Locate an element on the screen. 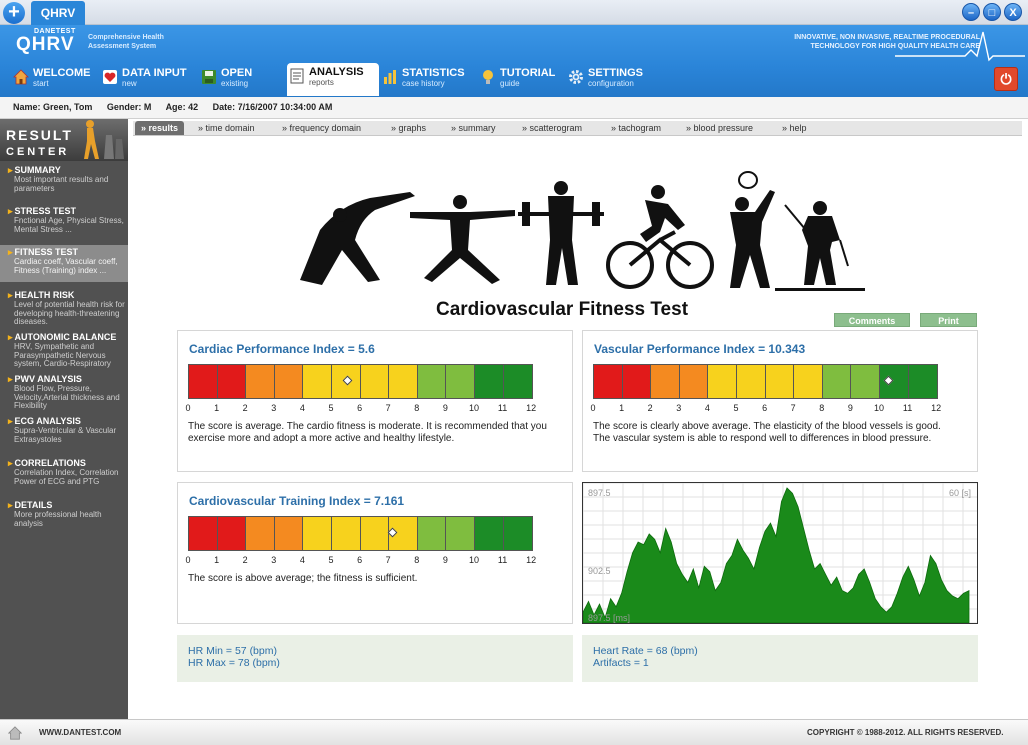 The image size is (1028, 745). nav-analysis: ANALYSIS reports is located at coordinates (333, 79).